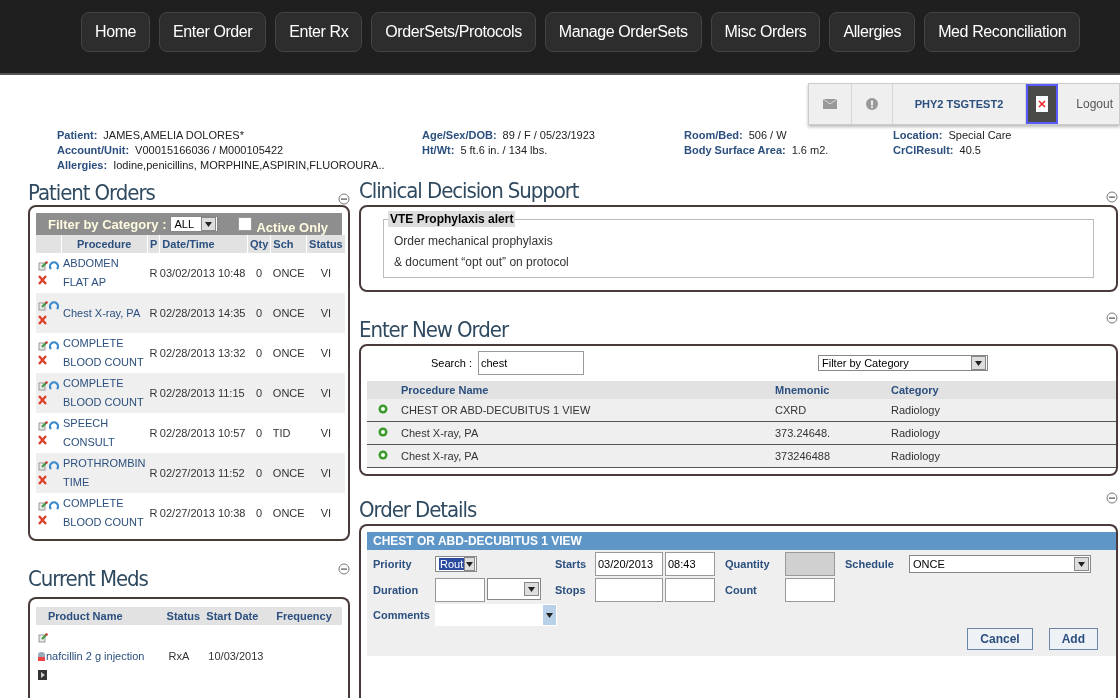 The height and width of the screenshot is (698, 1120). I want to click on comments-field, so click(496, 615).